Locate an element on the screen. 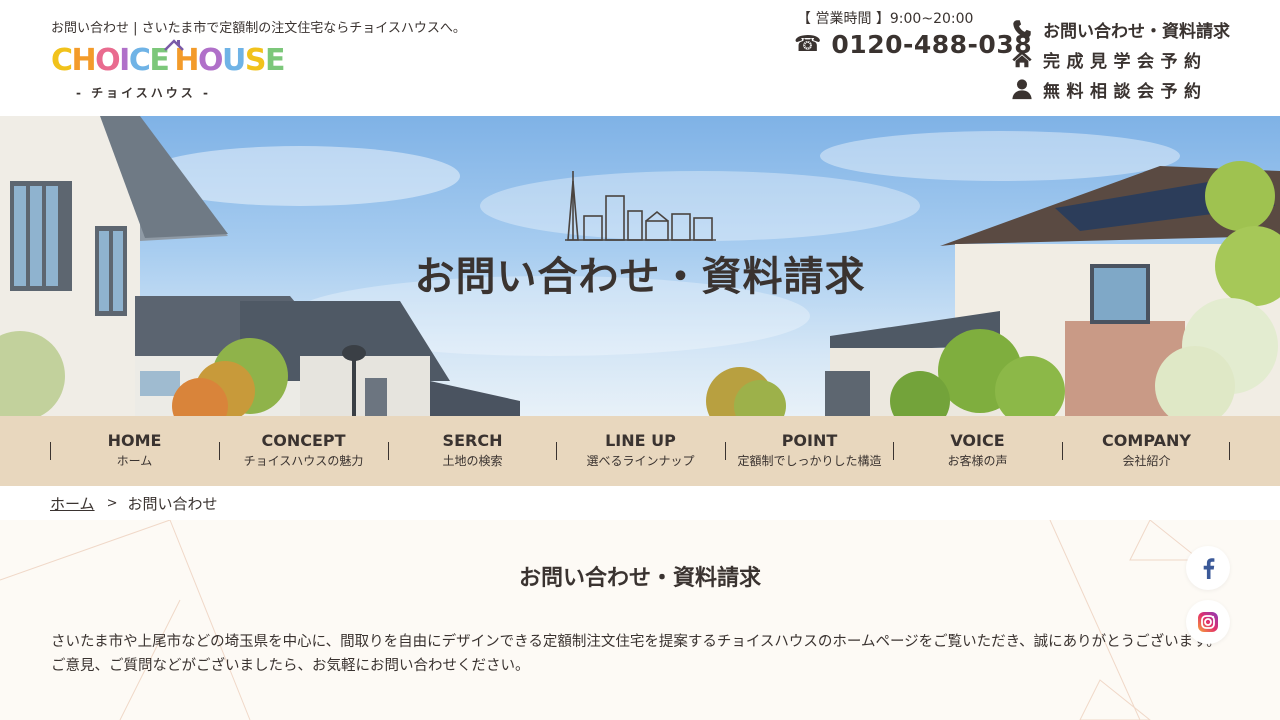 The width and height of the screenshot is (1280, 720). nav-item-lineup: LINE UP 選べるラインナップ is located at coordinates (640, 451).